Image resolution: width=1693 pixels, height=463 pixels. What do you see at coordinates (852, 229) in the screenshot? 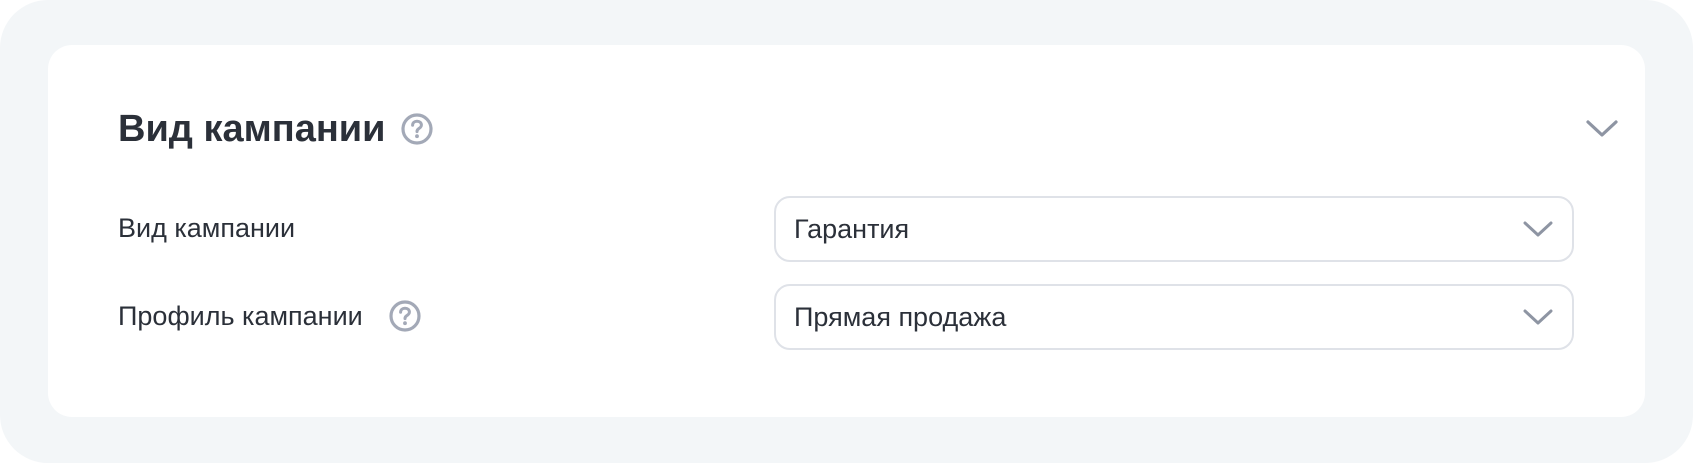
I see `campaign-type-value: Гарантия` at bounding box center [852, 229].